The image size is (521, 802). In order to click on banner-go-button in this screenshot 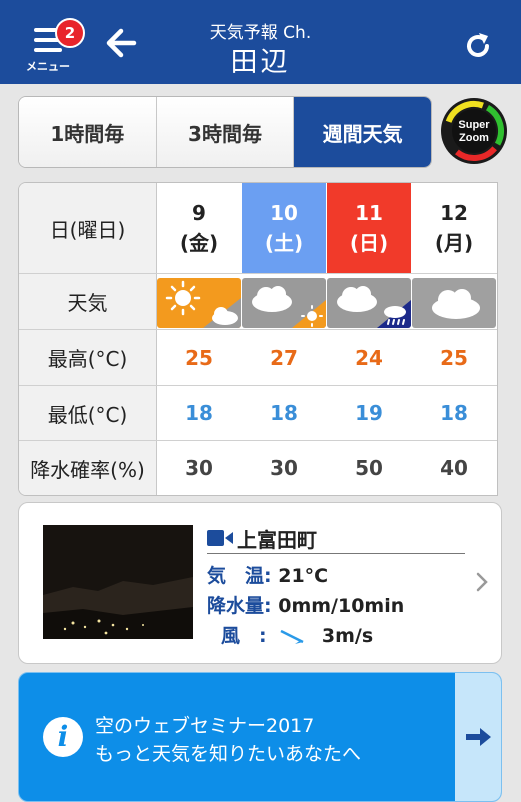, I will do `click(478, 737)`.